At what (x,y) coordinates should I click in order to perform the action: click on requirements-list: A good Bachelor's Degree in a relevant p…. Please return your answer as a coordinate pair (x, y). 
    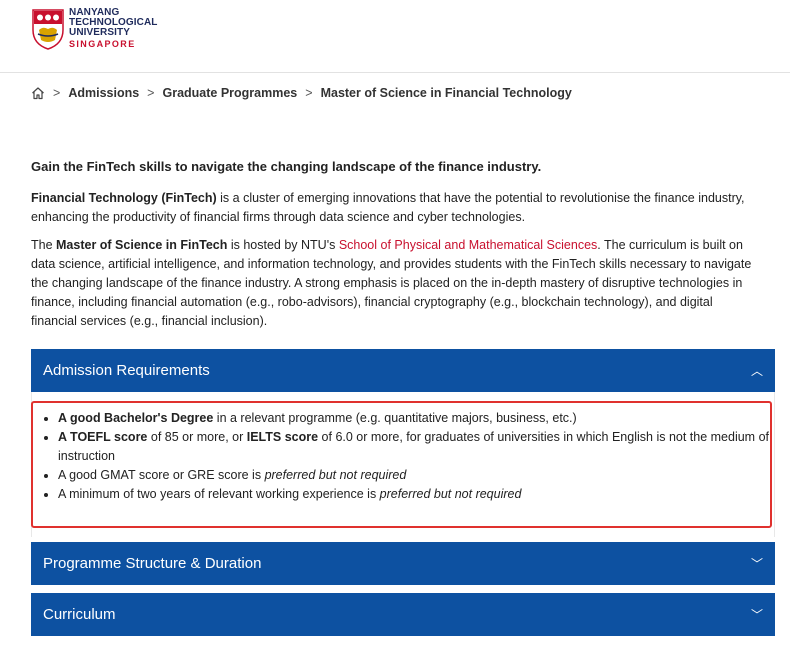
    Looking at the image, I should click on (412, 456).